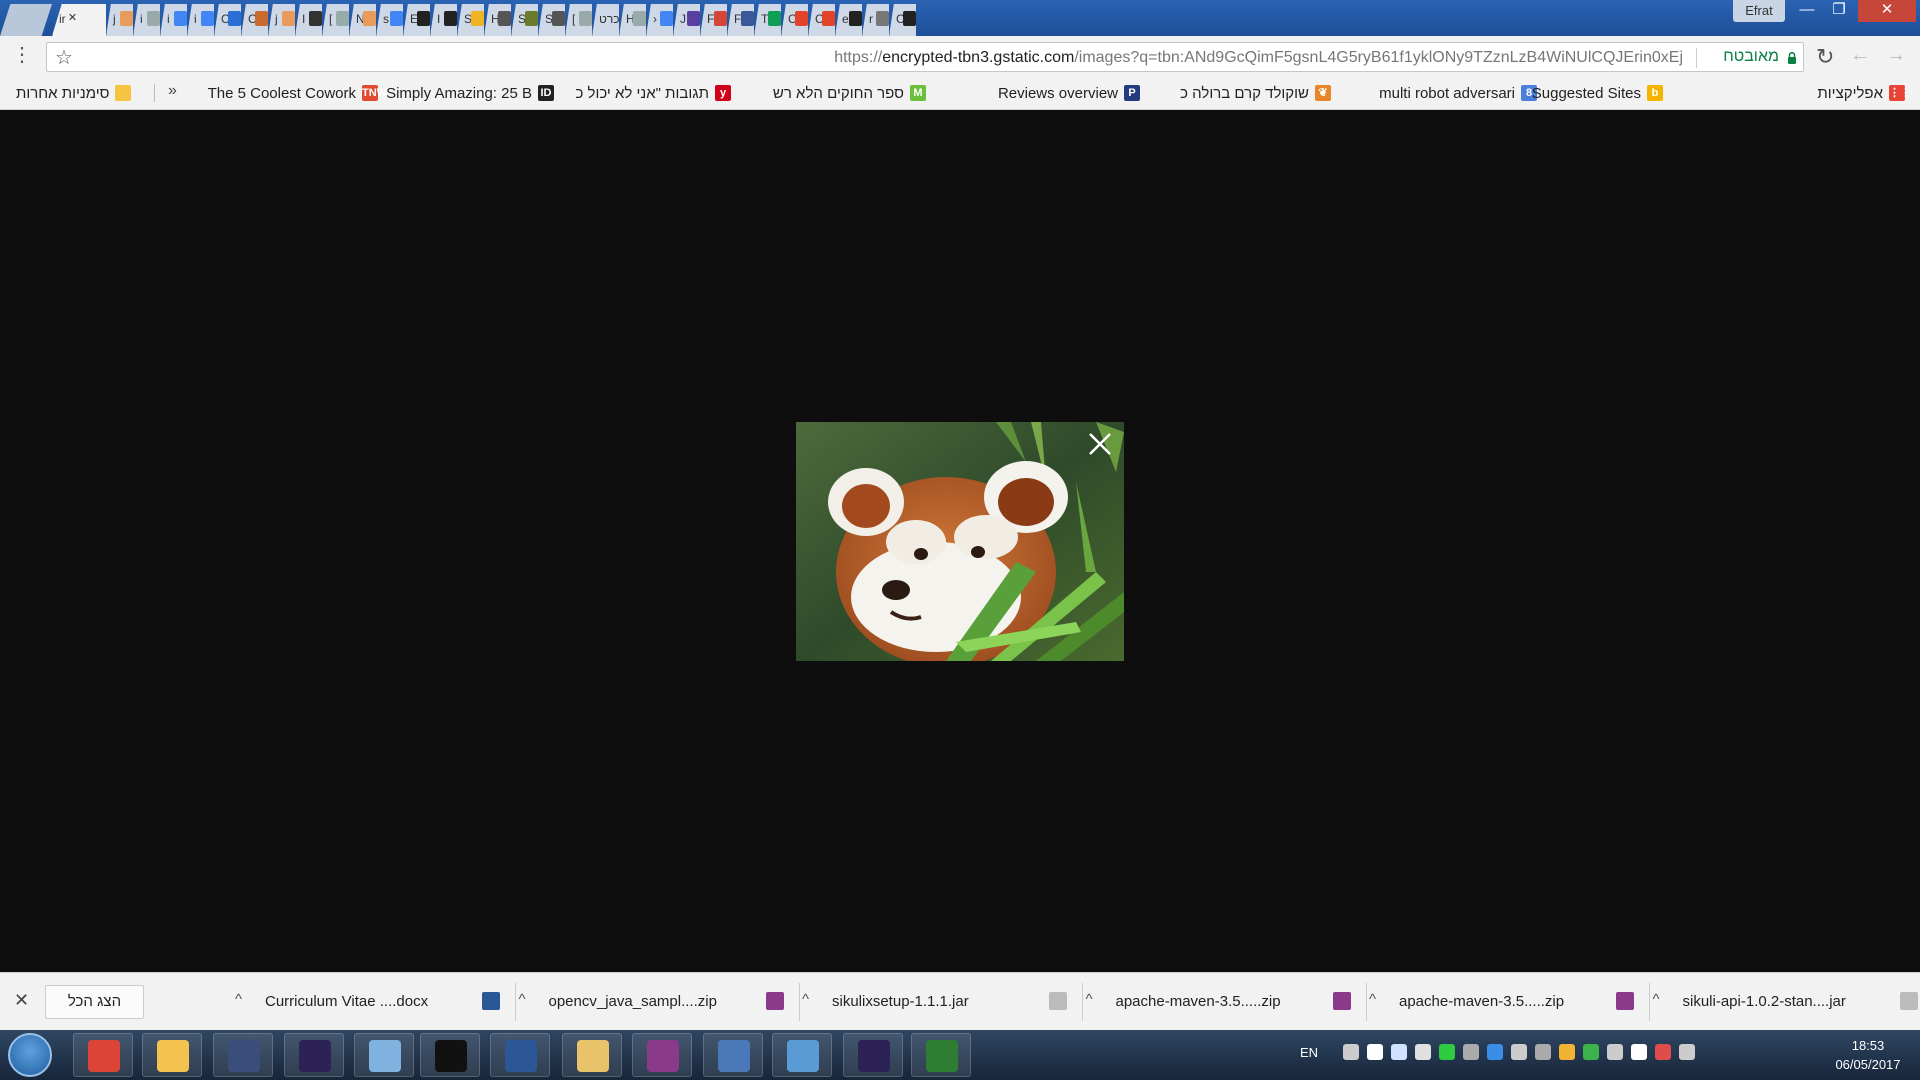 Image resolution: width=1920 pixels, height=1080 pixels. I want to click on bookmark-item: Simply Amazing: 25 B ID, so click(470, 93).